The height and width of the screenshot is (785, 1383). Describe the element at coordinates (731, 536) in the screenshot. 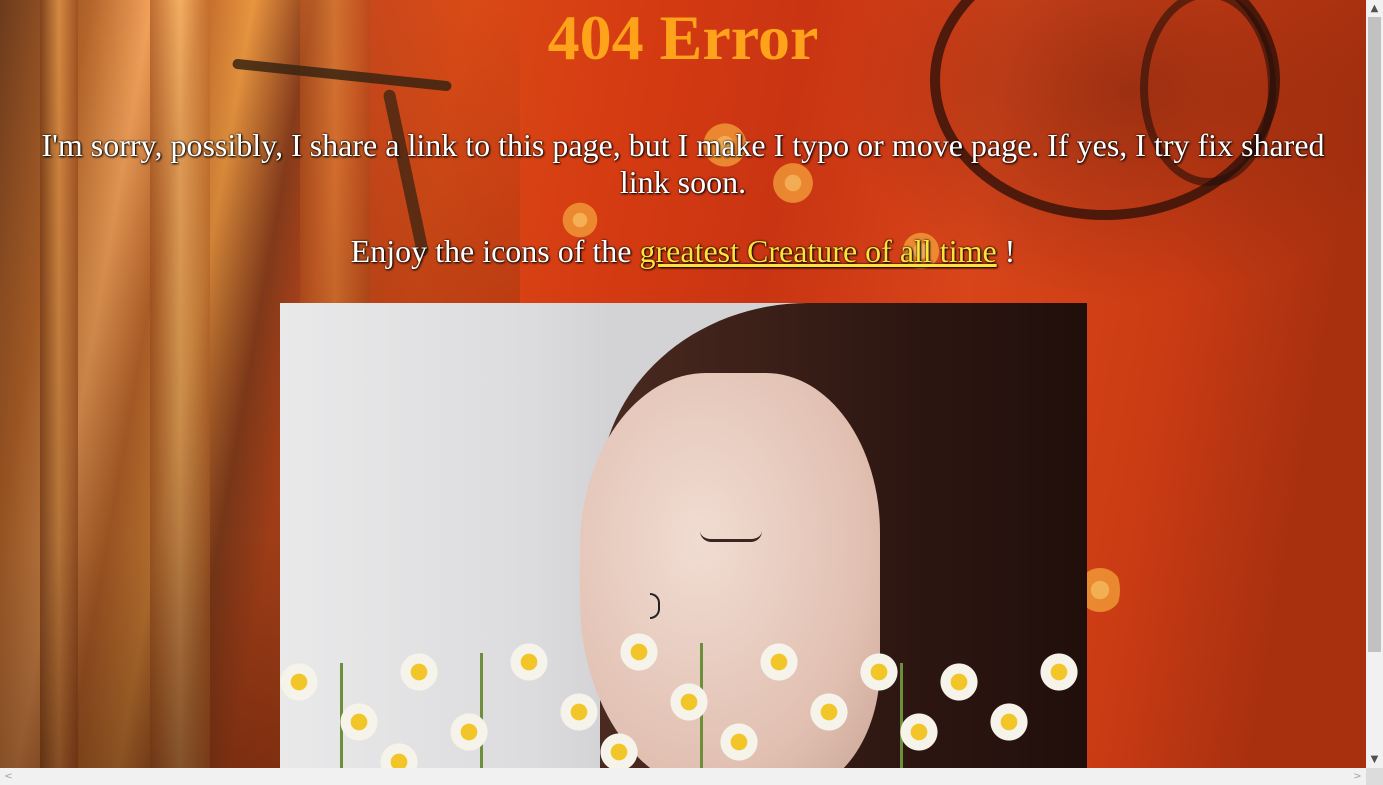

I see `photo-closed-eye` at that location.